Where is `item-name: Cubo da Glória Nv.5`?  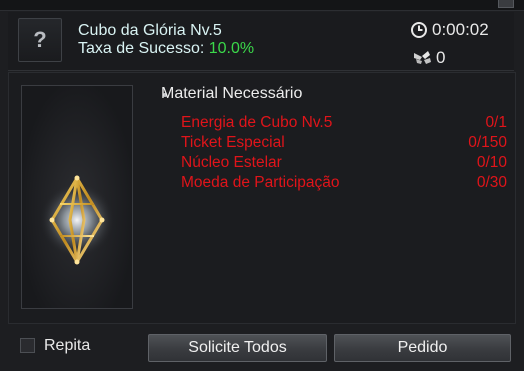 item-name: Cubo da Glória Nv.5 is located at coordinates (150, 30).